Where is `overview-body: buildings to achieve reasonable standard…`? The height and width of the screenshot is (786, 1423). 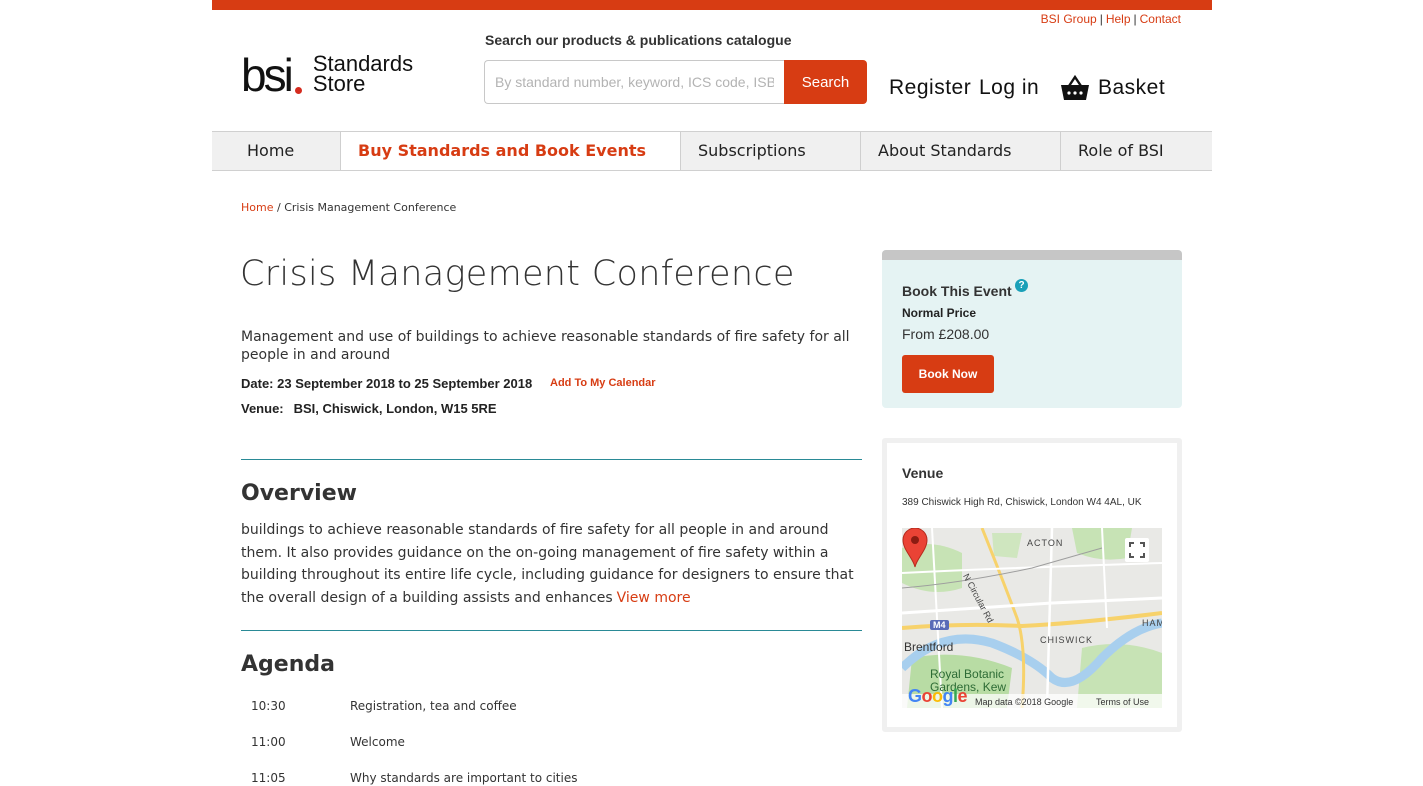
overview-body: buildings to achieve reasonable standard… is located at coordinates (547, 564).